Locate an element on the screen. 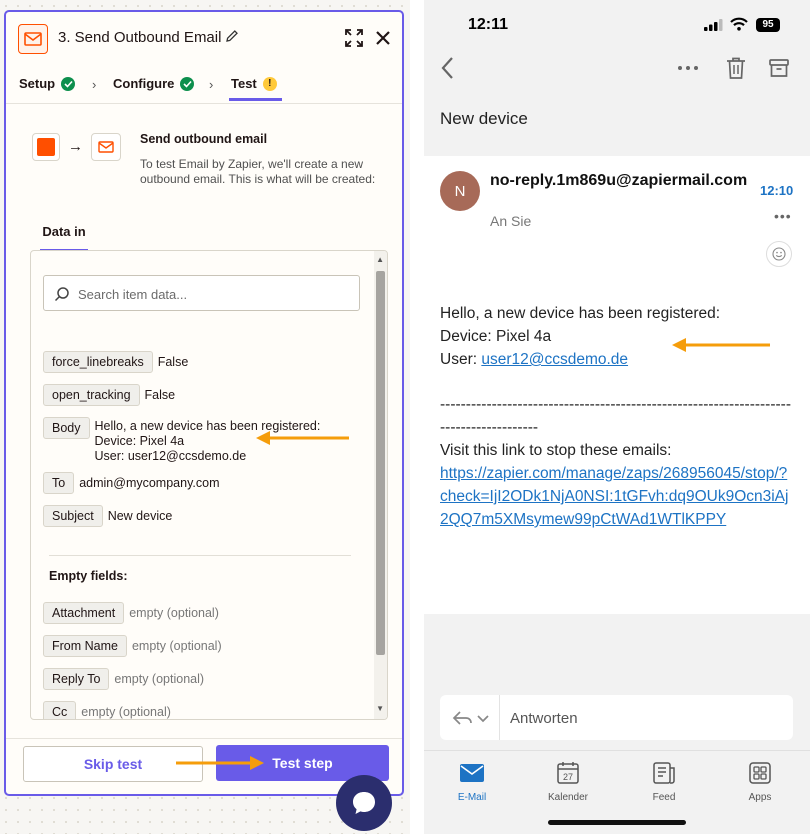 Image resolution: width=810 pixels, height=834 pixels. apps-grid-icon is located at coordinates (760, 773).